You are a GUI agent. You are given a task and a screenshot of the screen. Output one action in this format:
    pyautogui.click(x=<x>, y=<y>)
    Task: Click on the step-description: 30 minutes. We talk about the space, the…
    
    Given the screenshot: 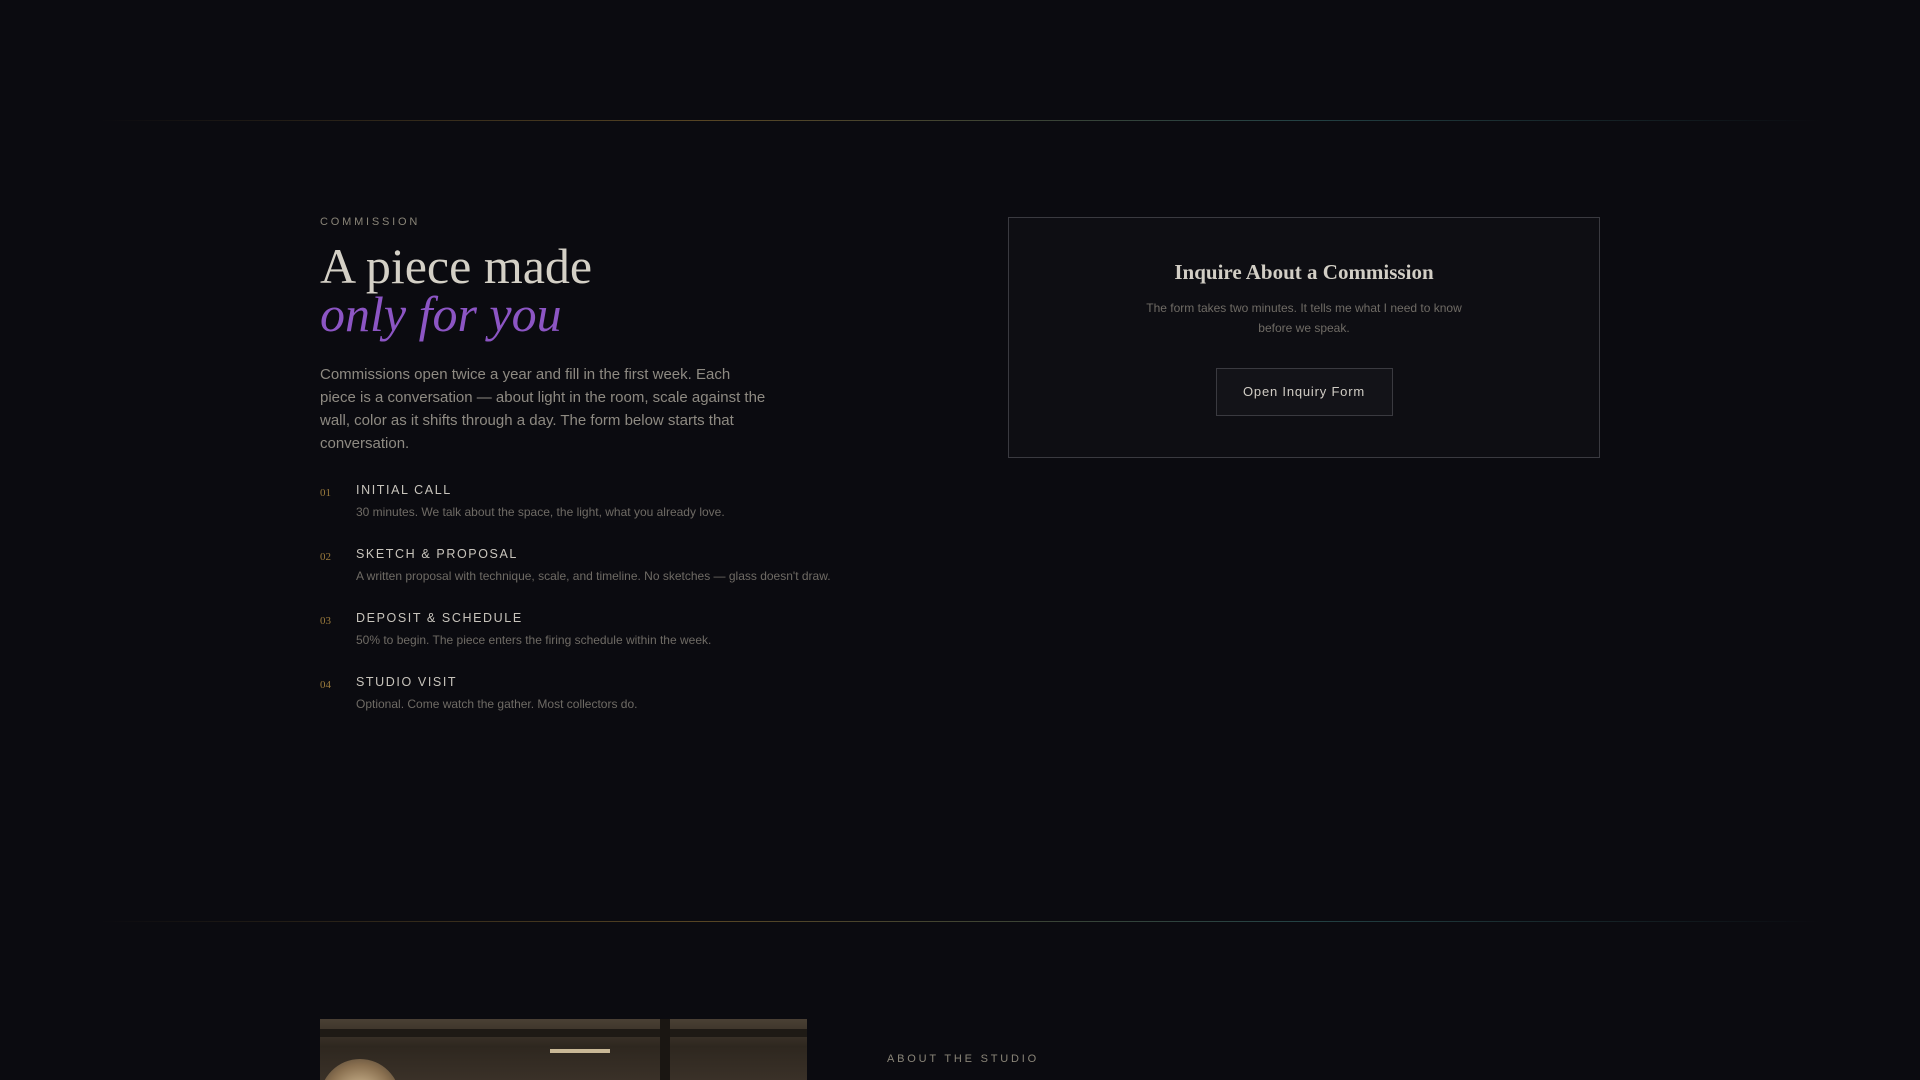 What is the action you would take?
    pyautogui.click(x=540, y=512)
    